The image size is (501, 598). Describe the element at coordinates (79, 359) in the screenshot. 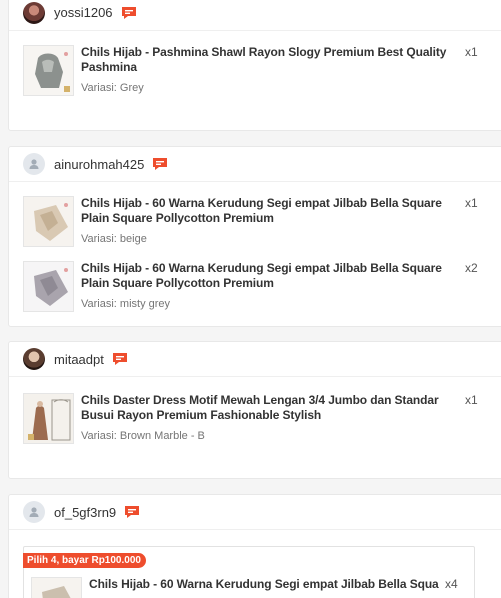

I see `buyer-username: mitaadpt` at that location.